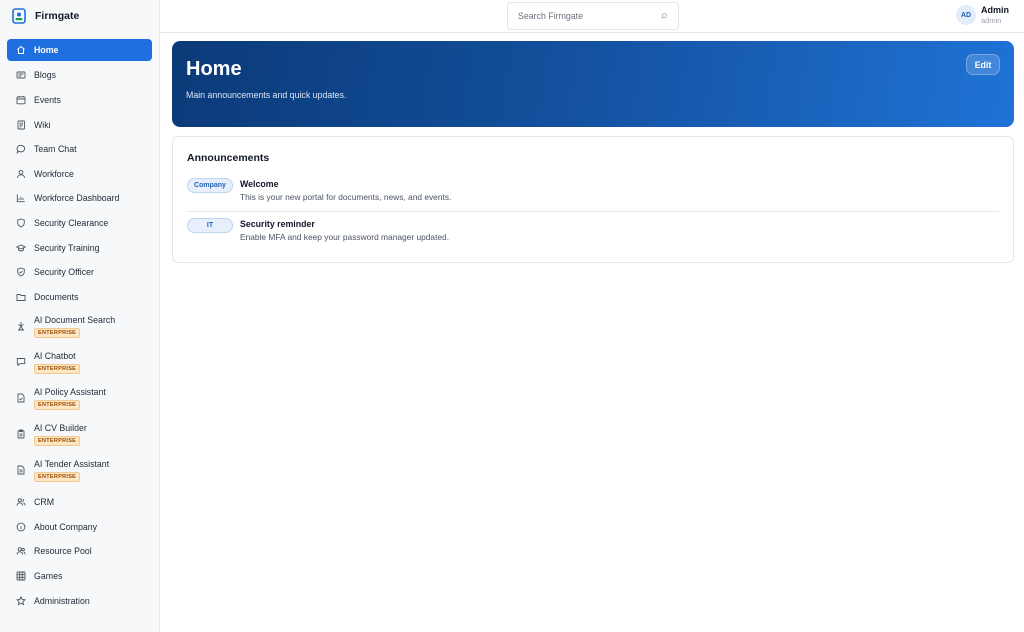  I want to click on tender-doc-icon, so click(21, 470).